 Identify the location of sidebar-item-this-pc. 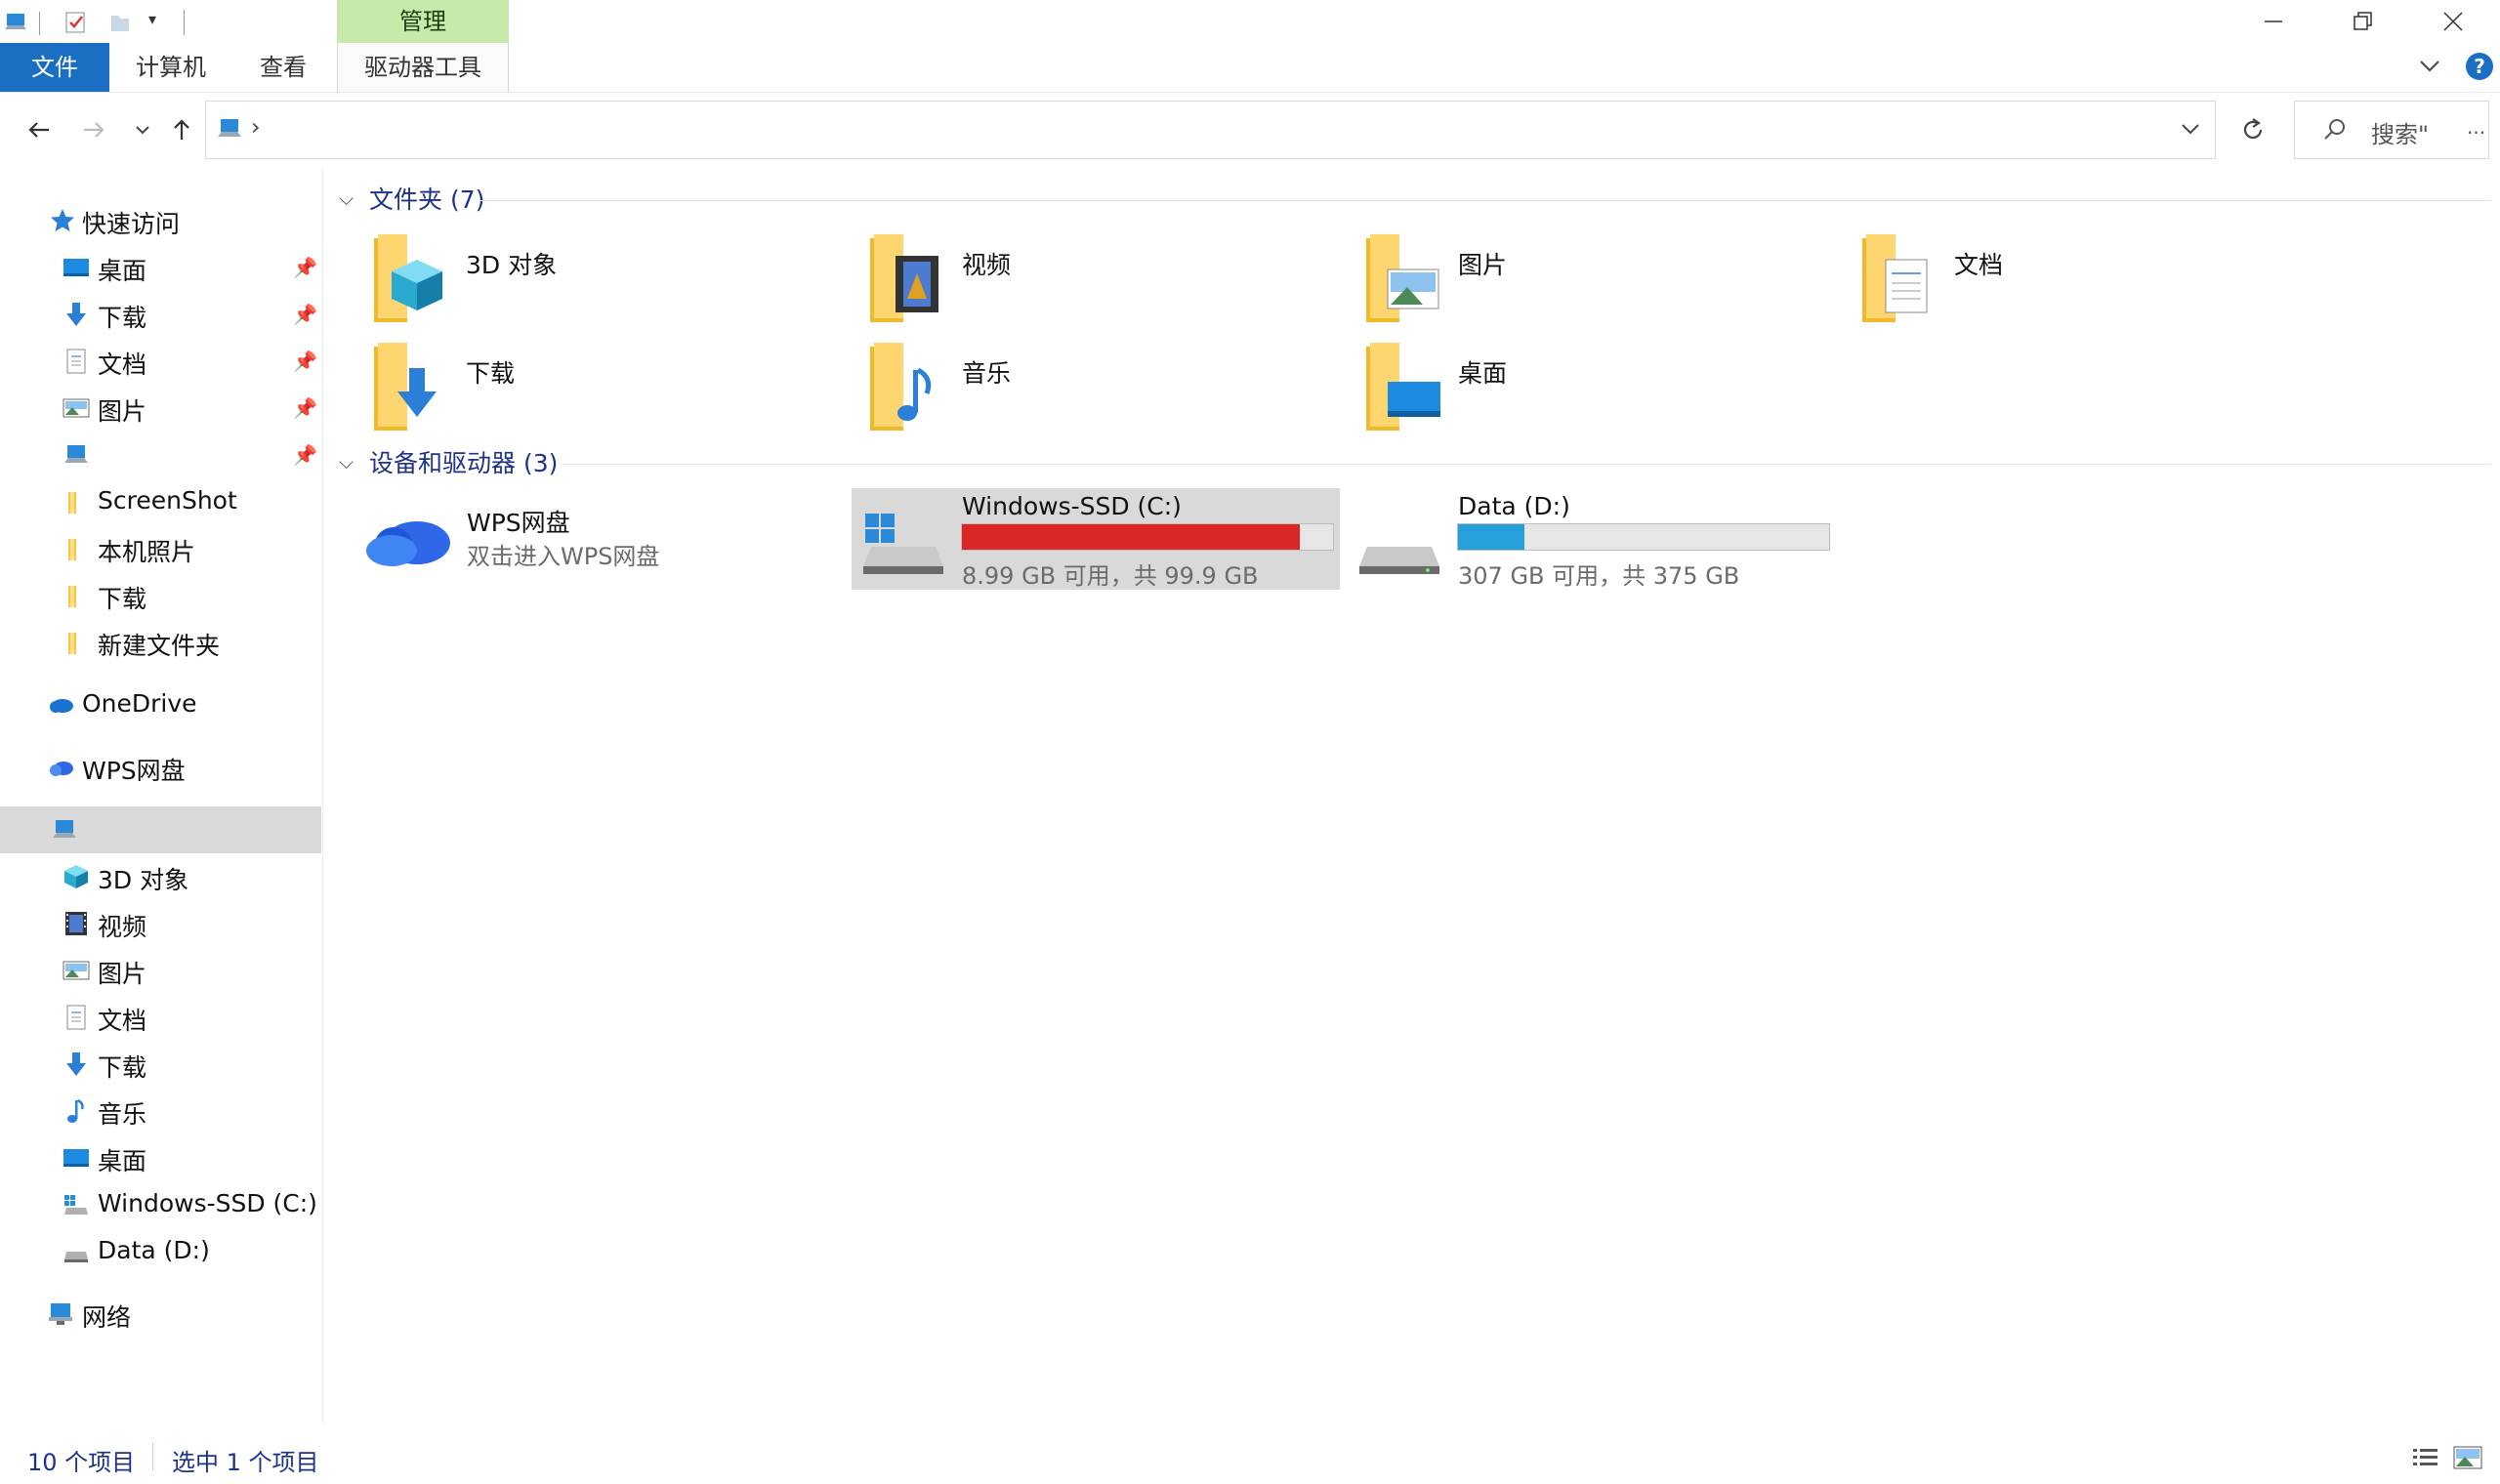
(160, 830).